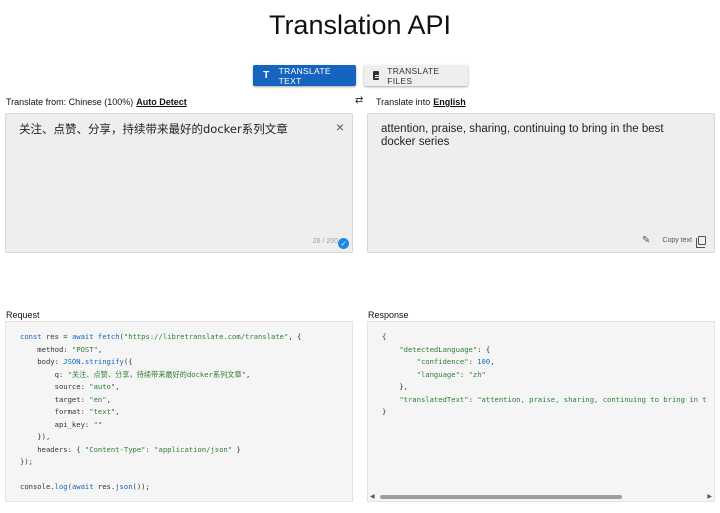 The width and height of the screenshot is (720, 513). I want to click on translate-files-button: Translate Files, so click(416, 75).